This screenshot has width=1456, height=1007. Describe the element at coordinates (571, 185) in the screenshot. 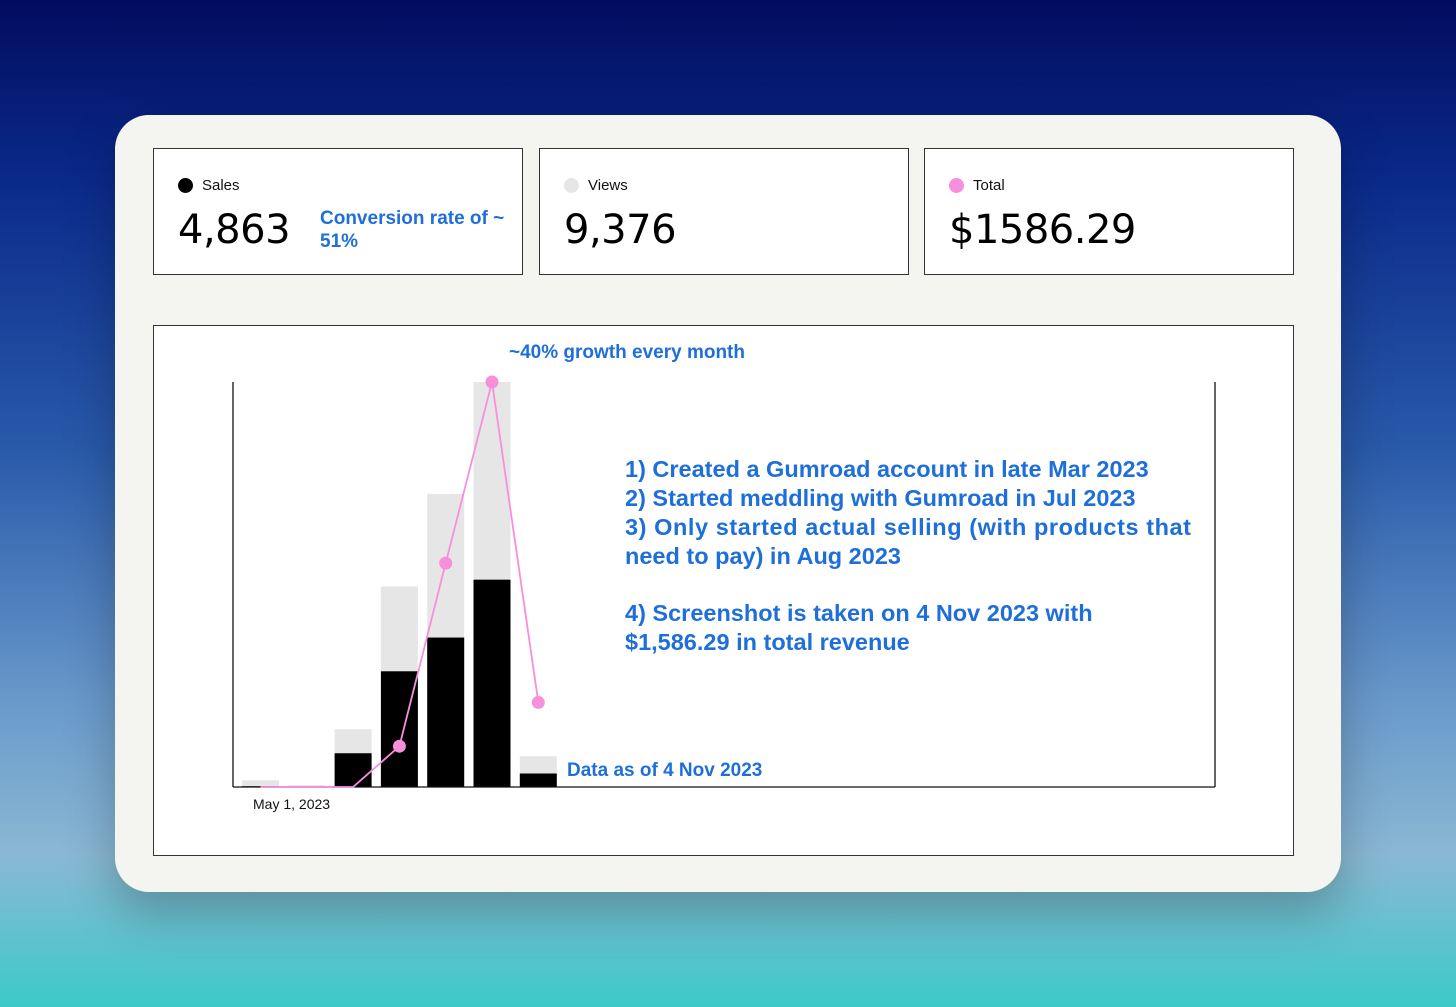

I see `views-legend-dot` at that location.